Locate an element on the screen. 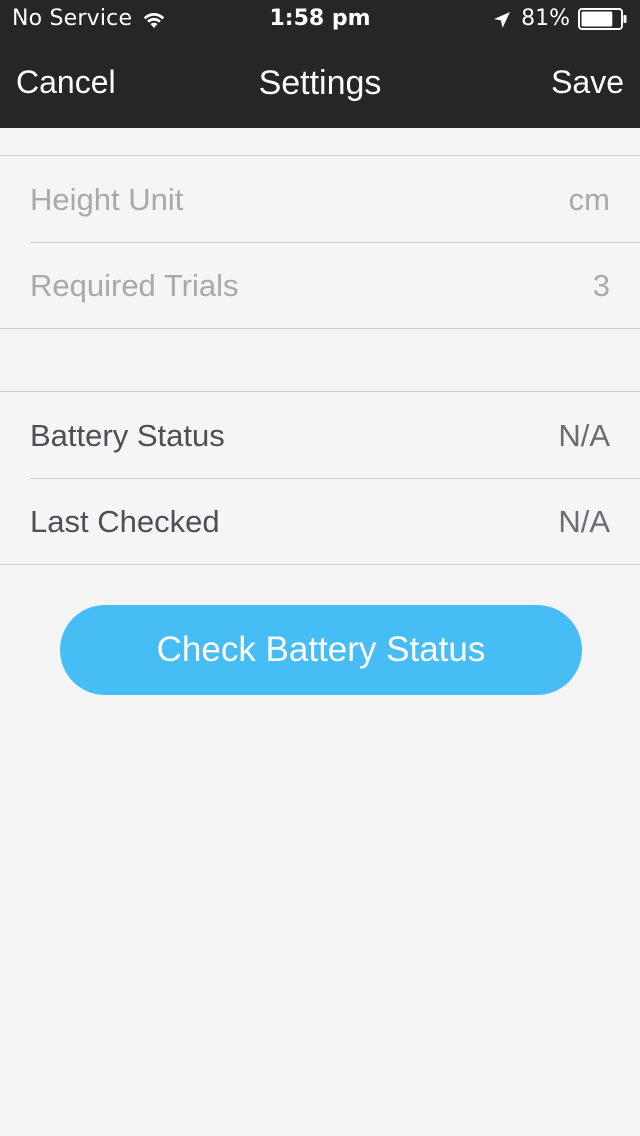 The width and height of the screenshot is (640, 1136). location-arrow-icon is located at coordinates (502, 19).